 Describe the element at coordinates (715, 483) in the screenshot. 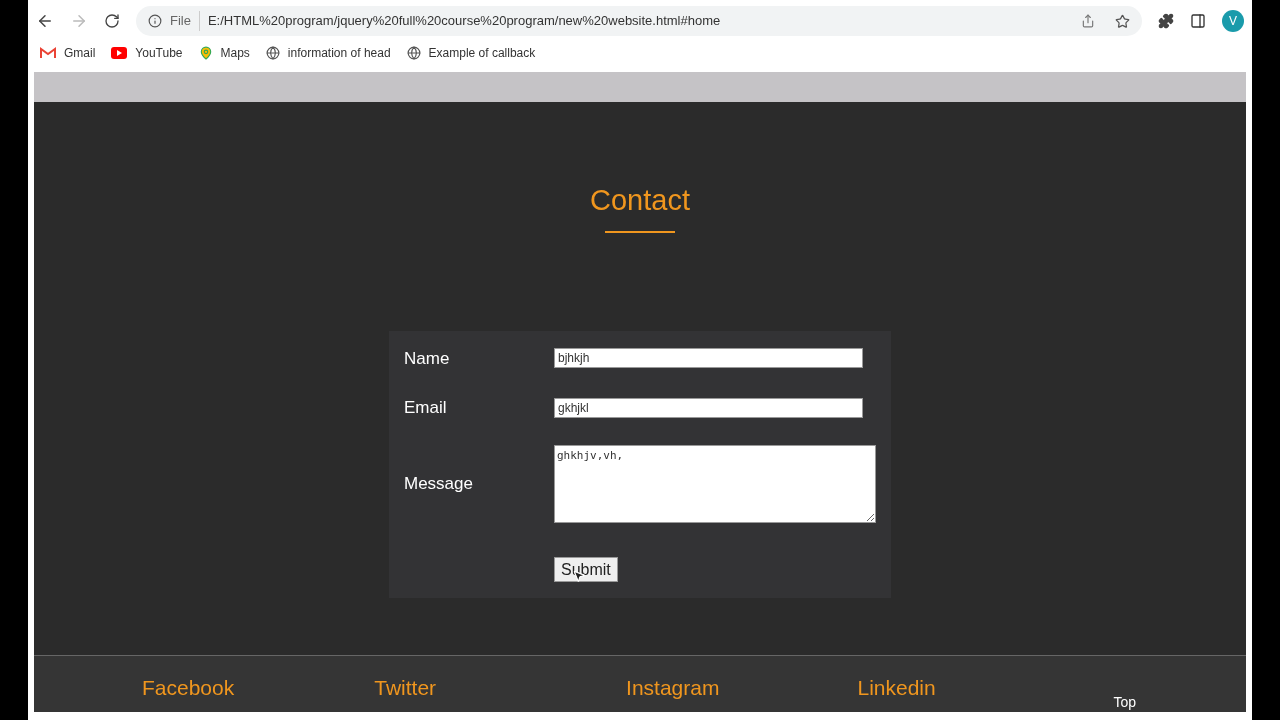

I see `message-field: ghkhjv,vh,` at that location.